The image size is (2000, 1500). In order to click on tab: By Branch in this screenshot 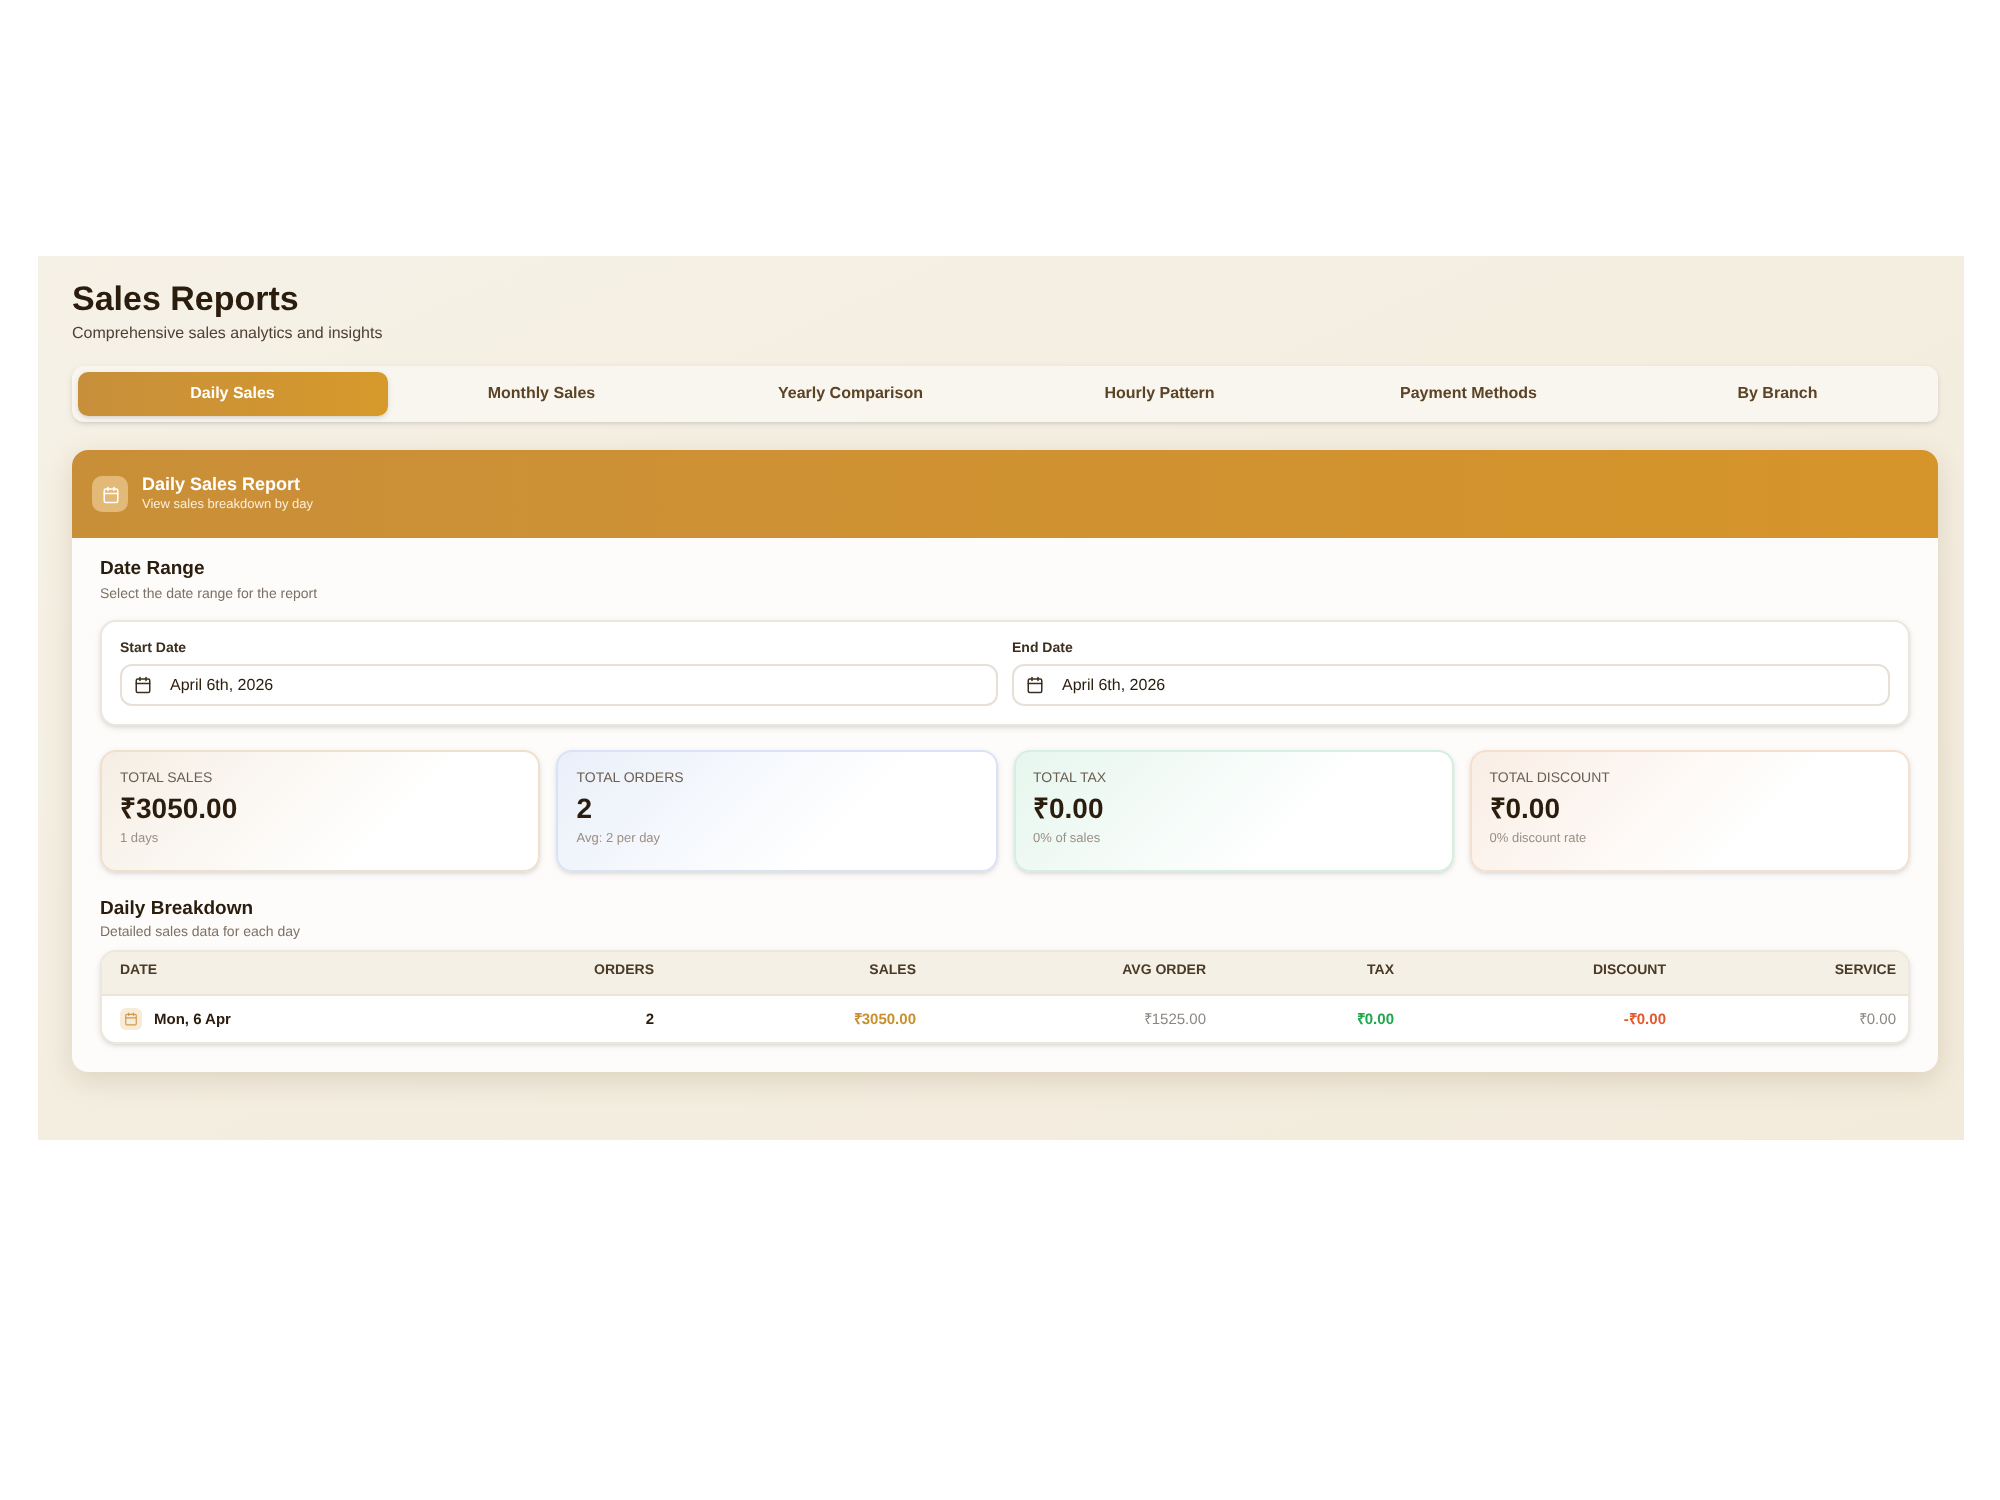, I will do `click(1777, 394)`.